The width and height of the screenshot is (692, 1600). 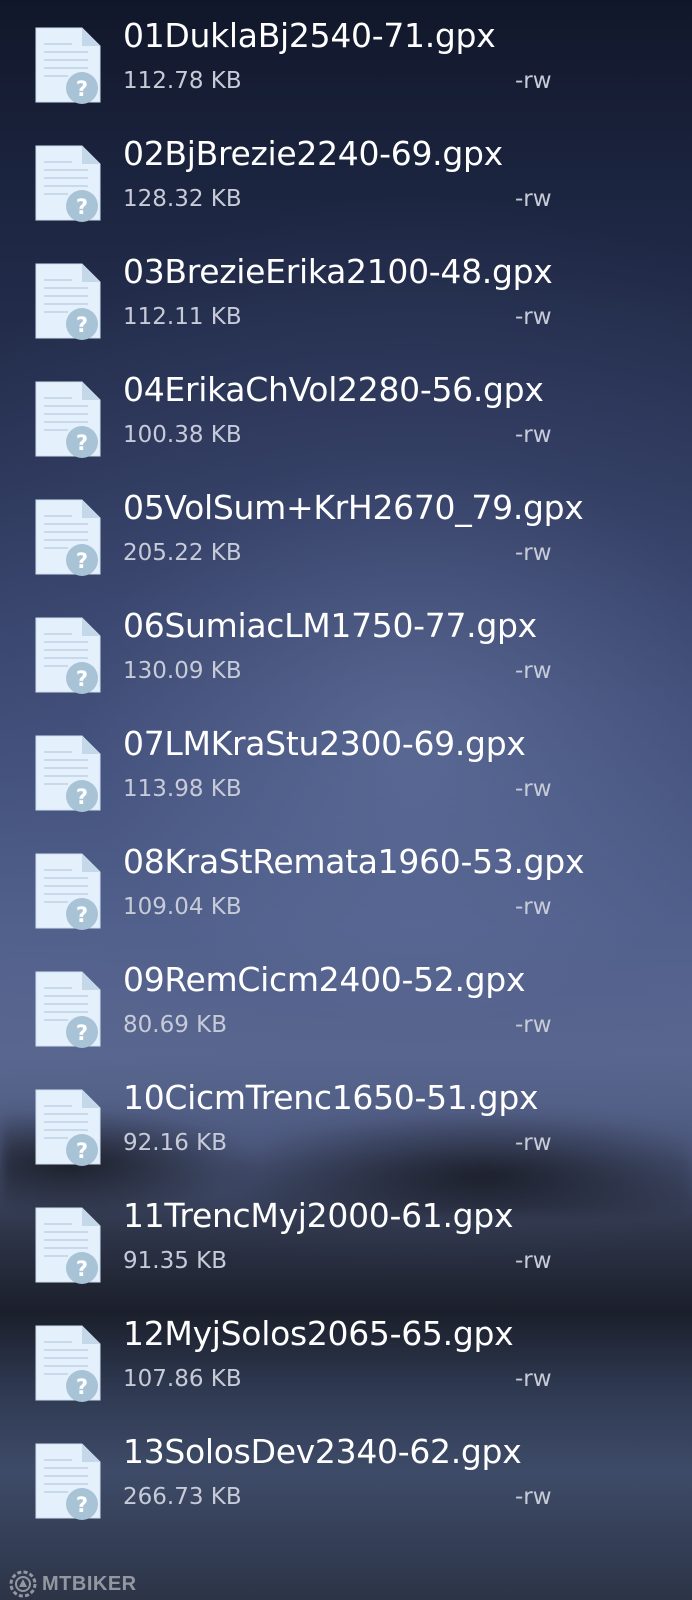 What do you see at coordinates (353, 507) in the screenshot?
I see `file-name: 05VolSum+KrH2670_79.gpx` at bounding box center [353, 507].